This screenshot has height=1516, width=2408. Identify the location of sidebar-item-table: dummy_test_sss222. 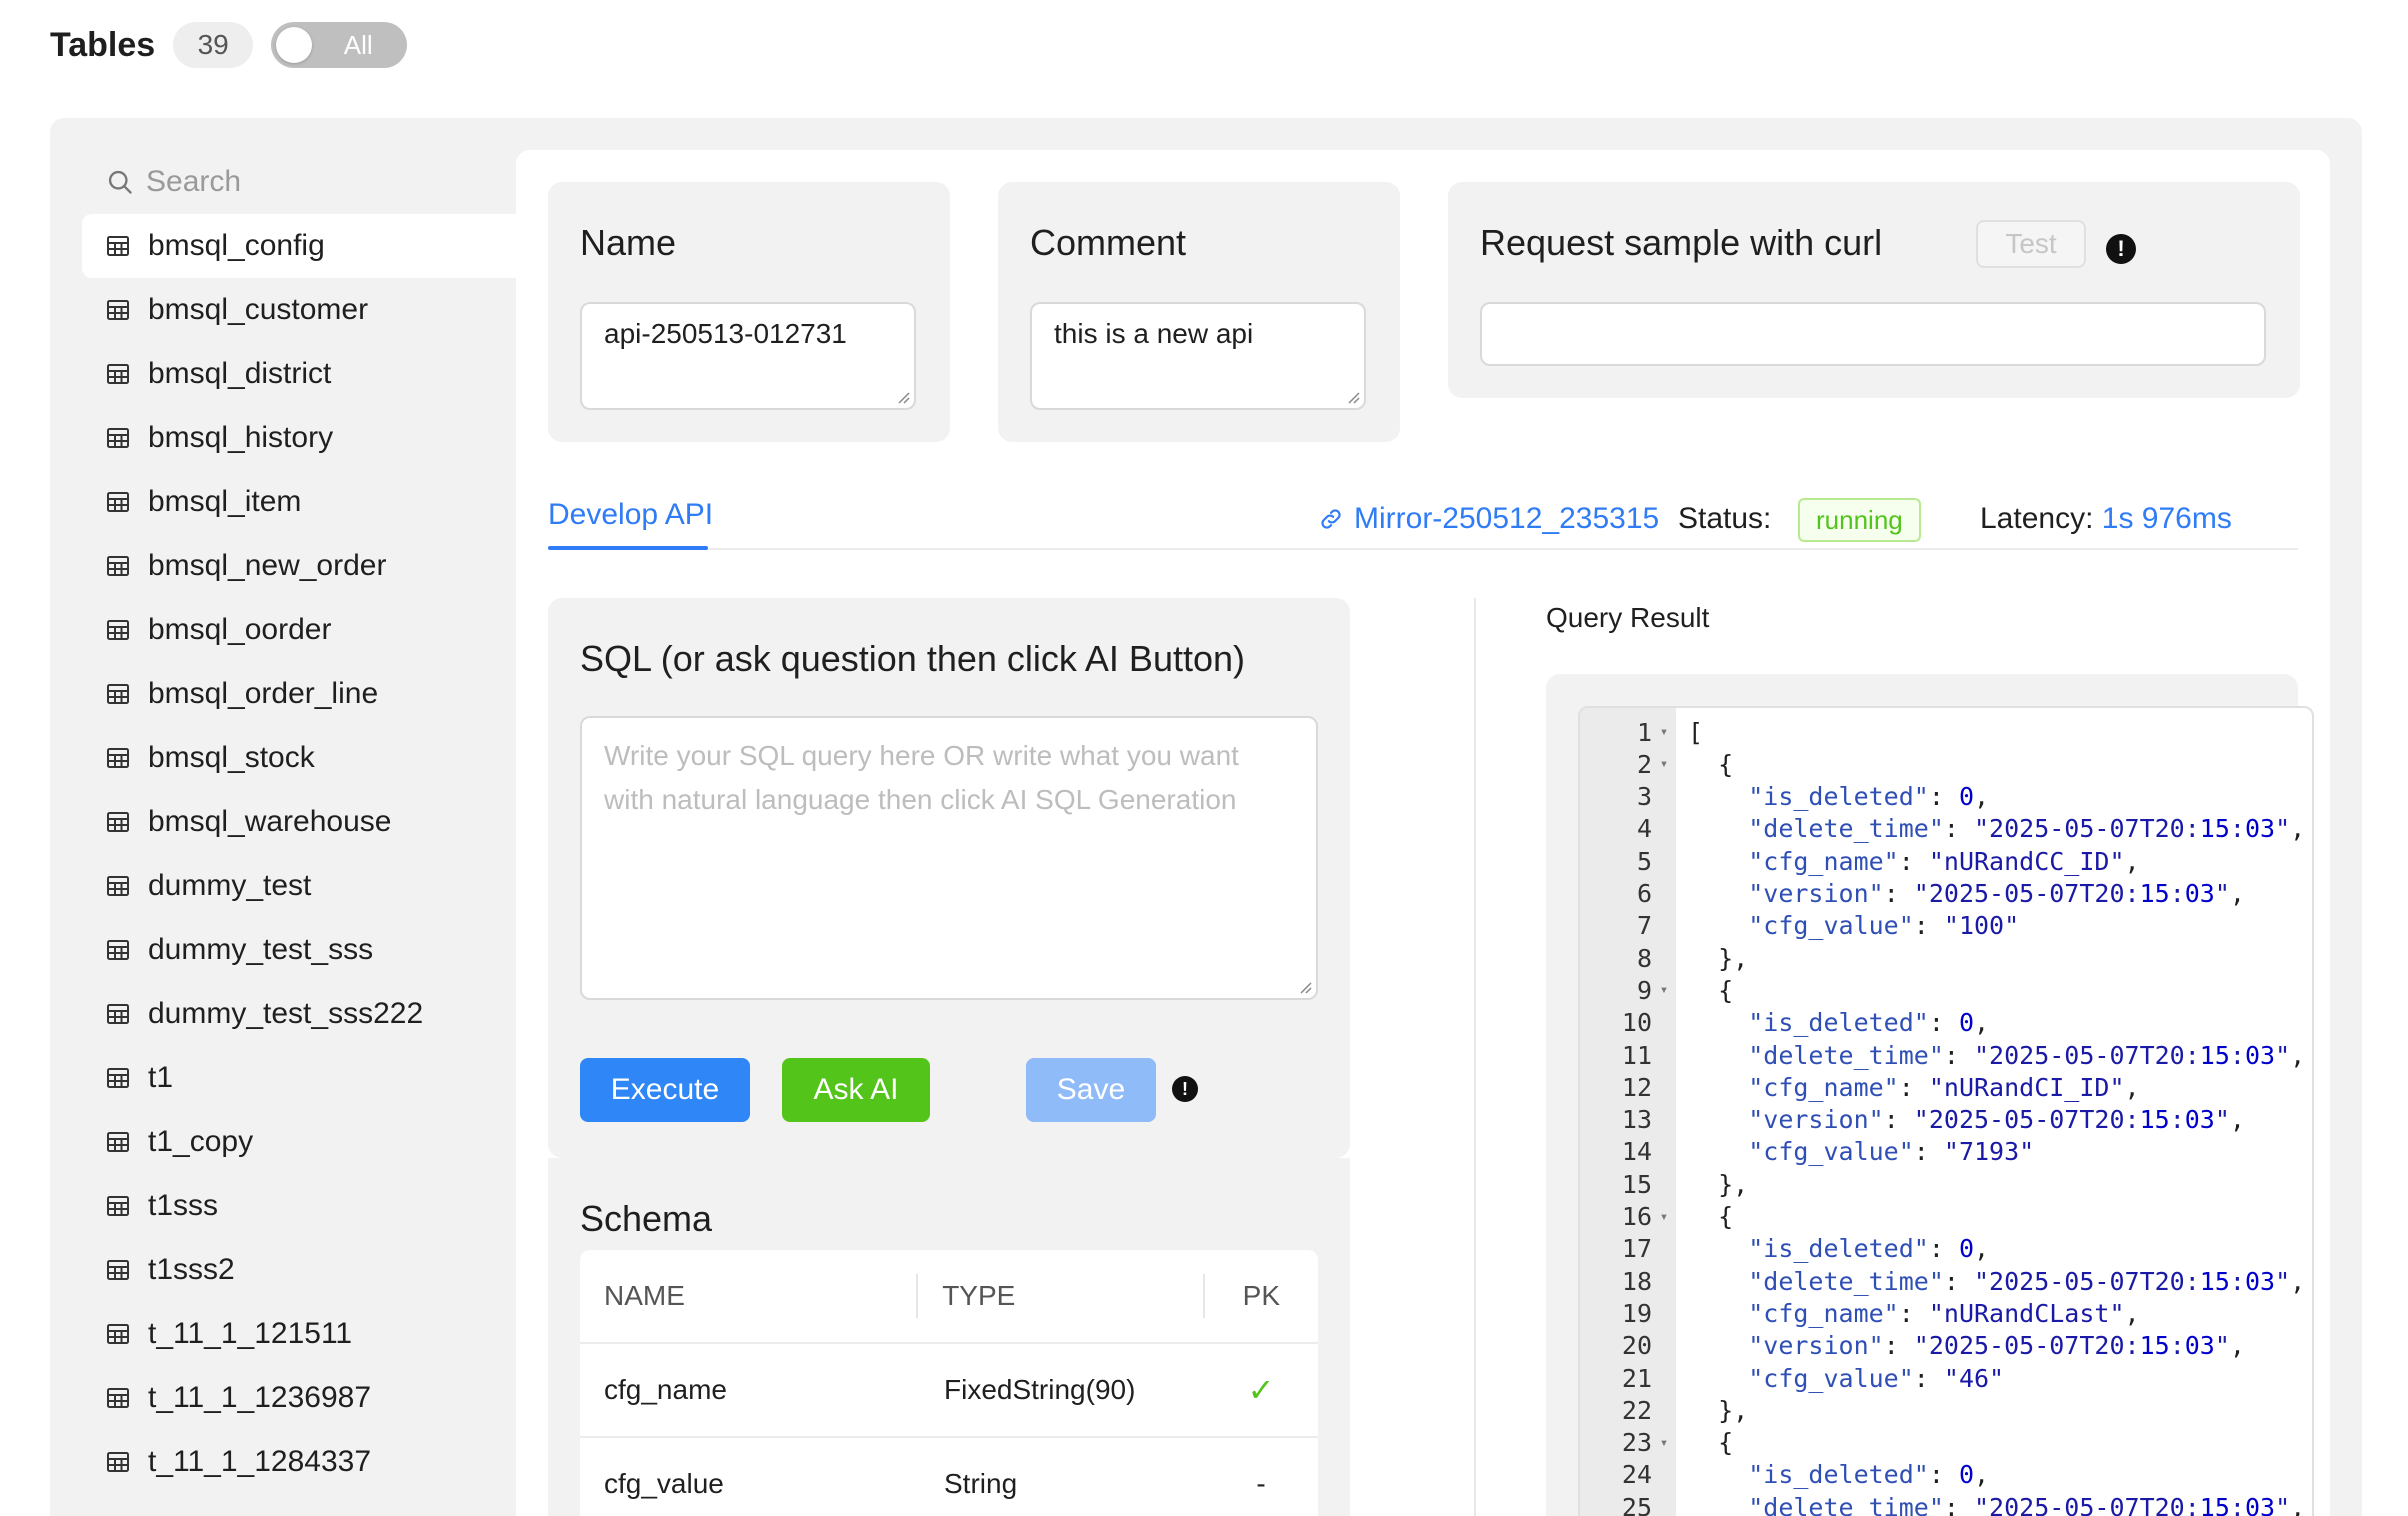
(299, 1014).